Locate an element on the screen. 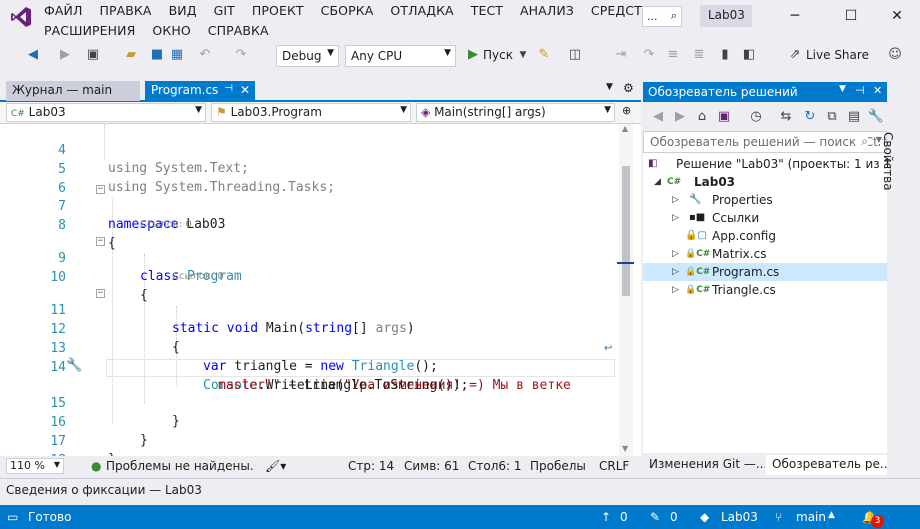  vertical-scrollbar: ▲ ▼ is located at coordinates (626, 290).